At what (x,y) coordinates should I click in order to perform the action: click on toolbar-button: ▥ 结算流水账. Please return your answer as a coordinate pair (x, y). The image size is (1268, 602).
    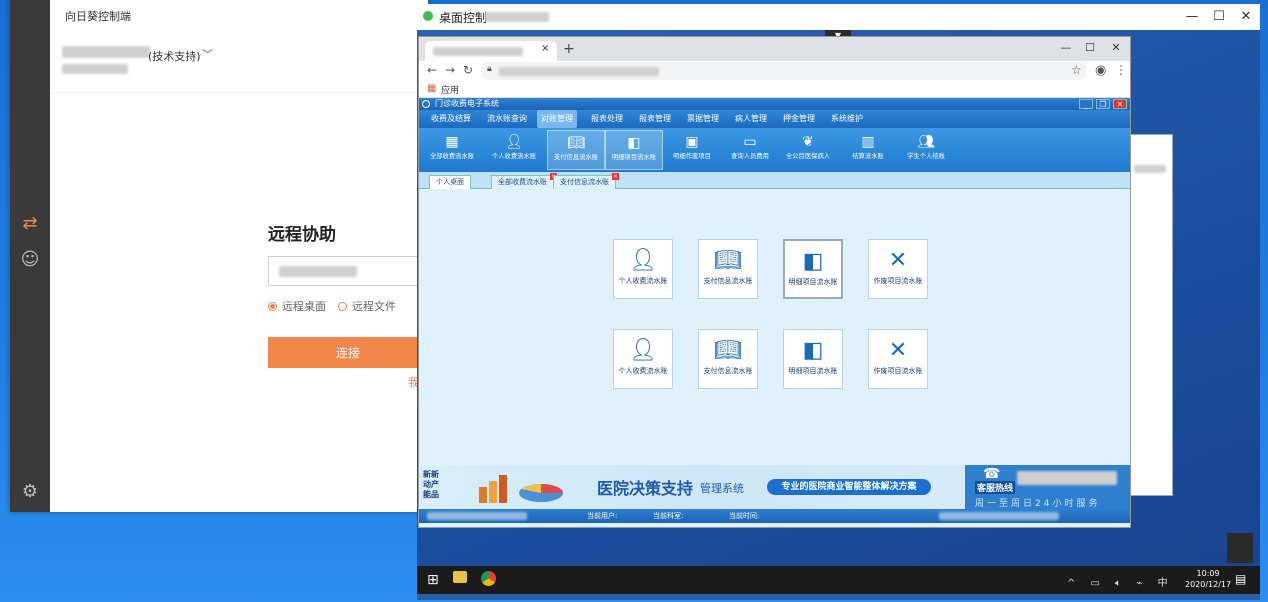
    Looking at the image, I should click on (868, 150).